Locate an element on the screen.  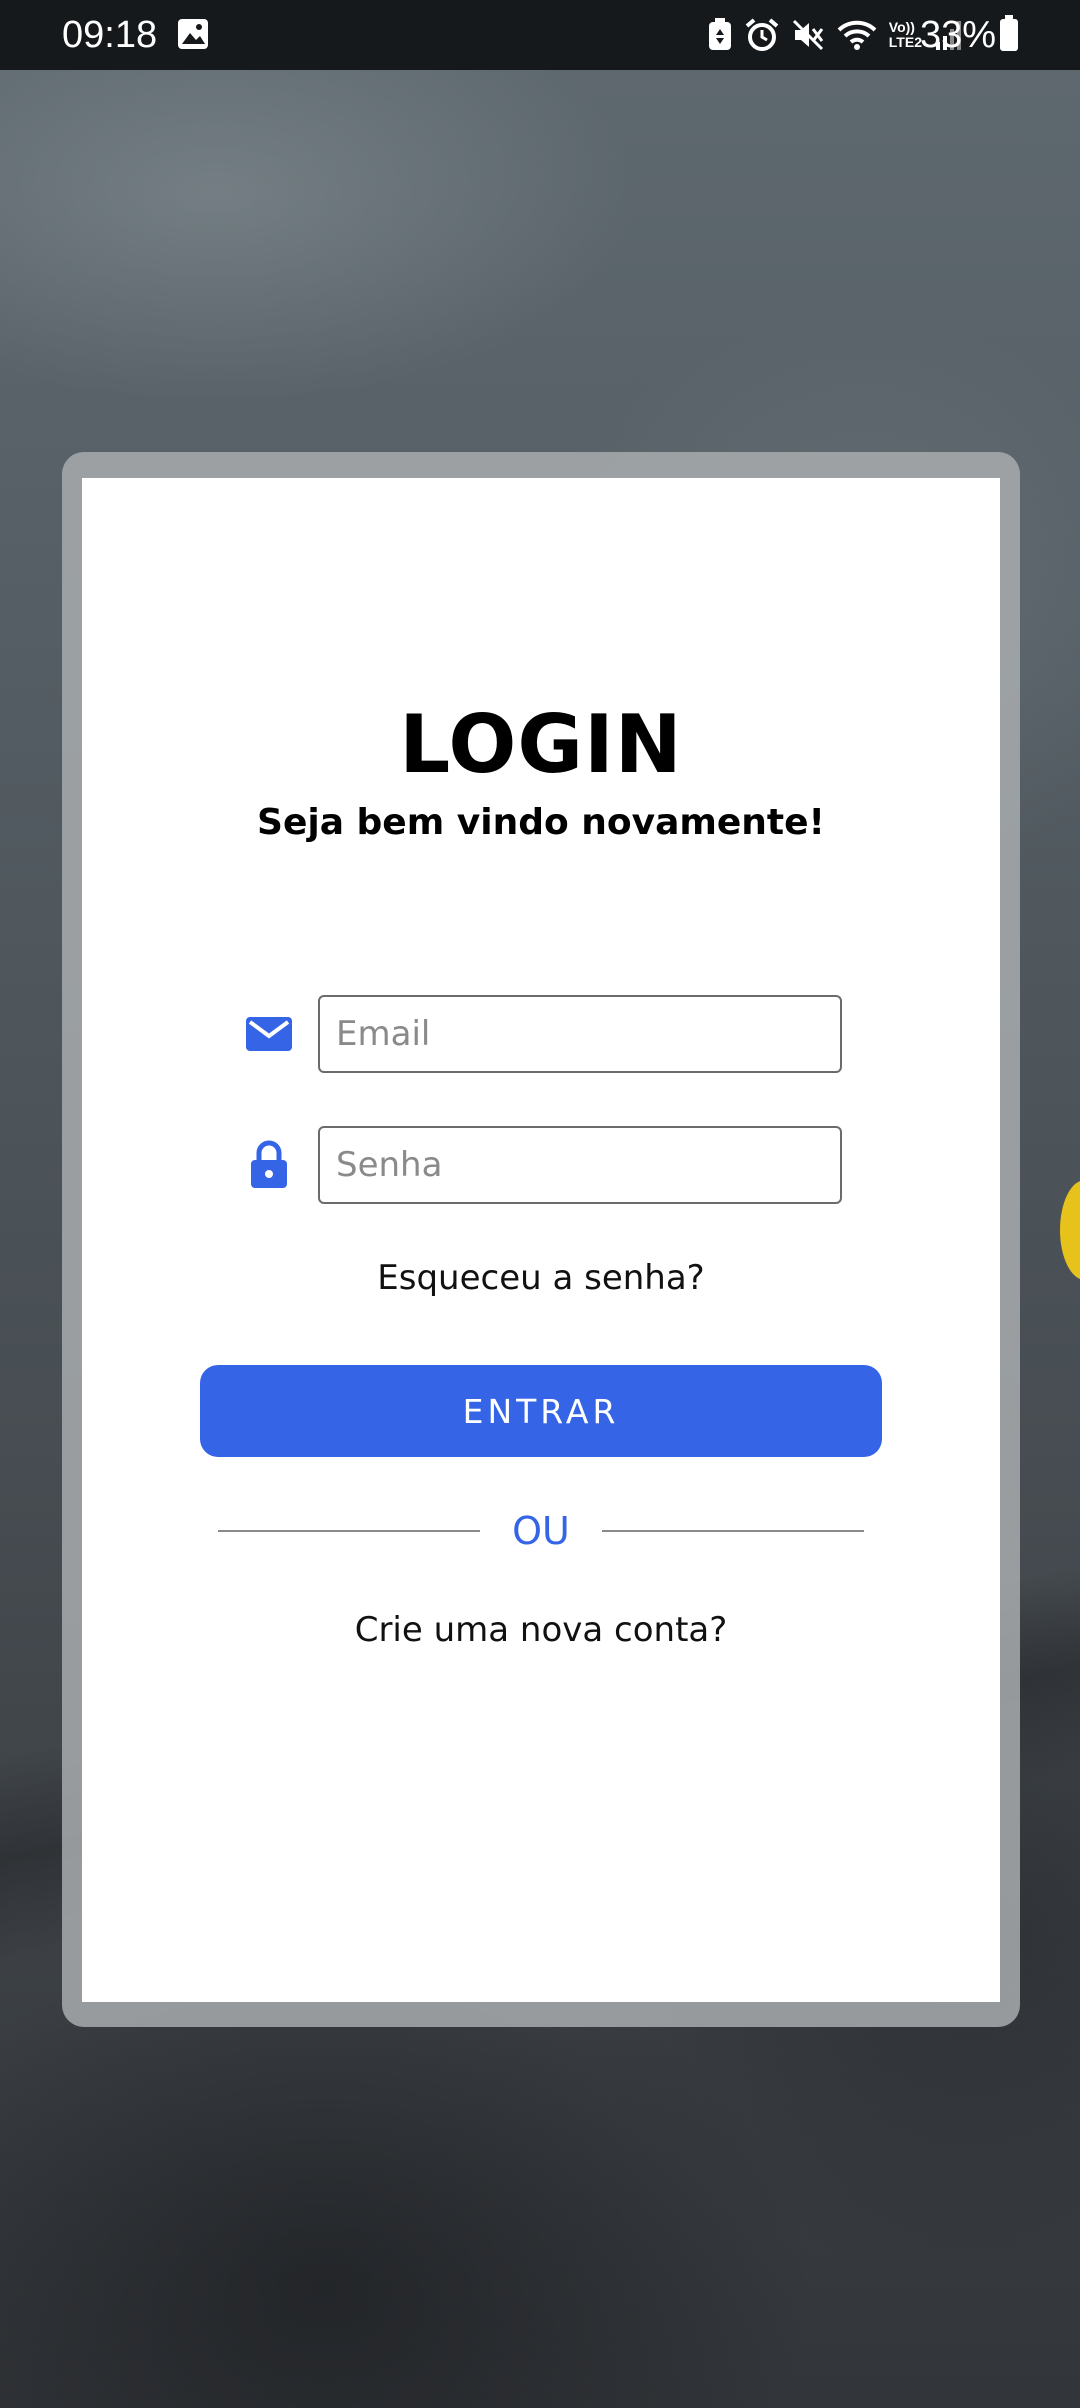
lock-icon is located at coordinates (269, 1165).